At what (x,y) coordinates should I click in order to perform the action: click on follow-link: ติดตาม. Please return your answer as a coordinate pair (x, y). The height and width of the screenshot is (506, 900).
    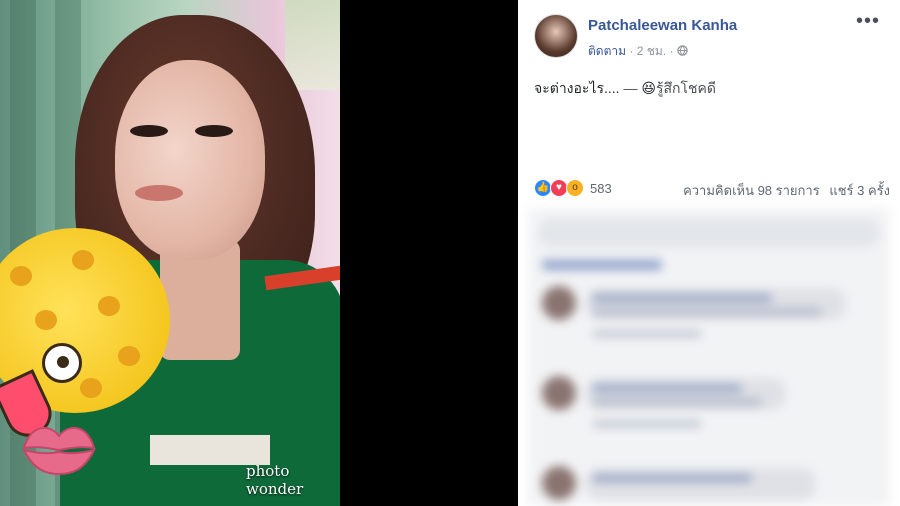
    Looking at the image, I should click on (607, 51).